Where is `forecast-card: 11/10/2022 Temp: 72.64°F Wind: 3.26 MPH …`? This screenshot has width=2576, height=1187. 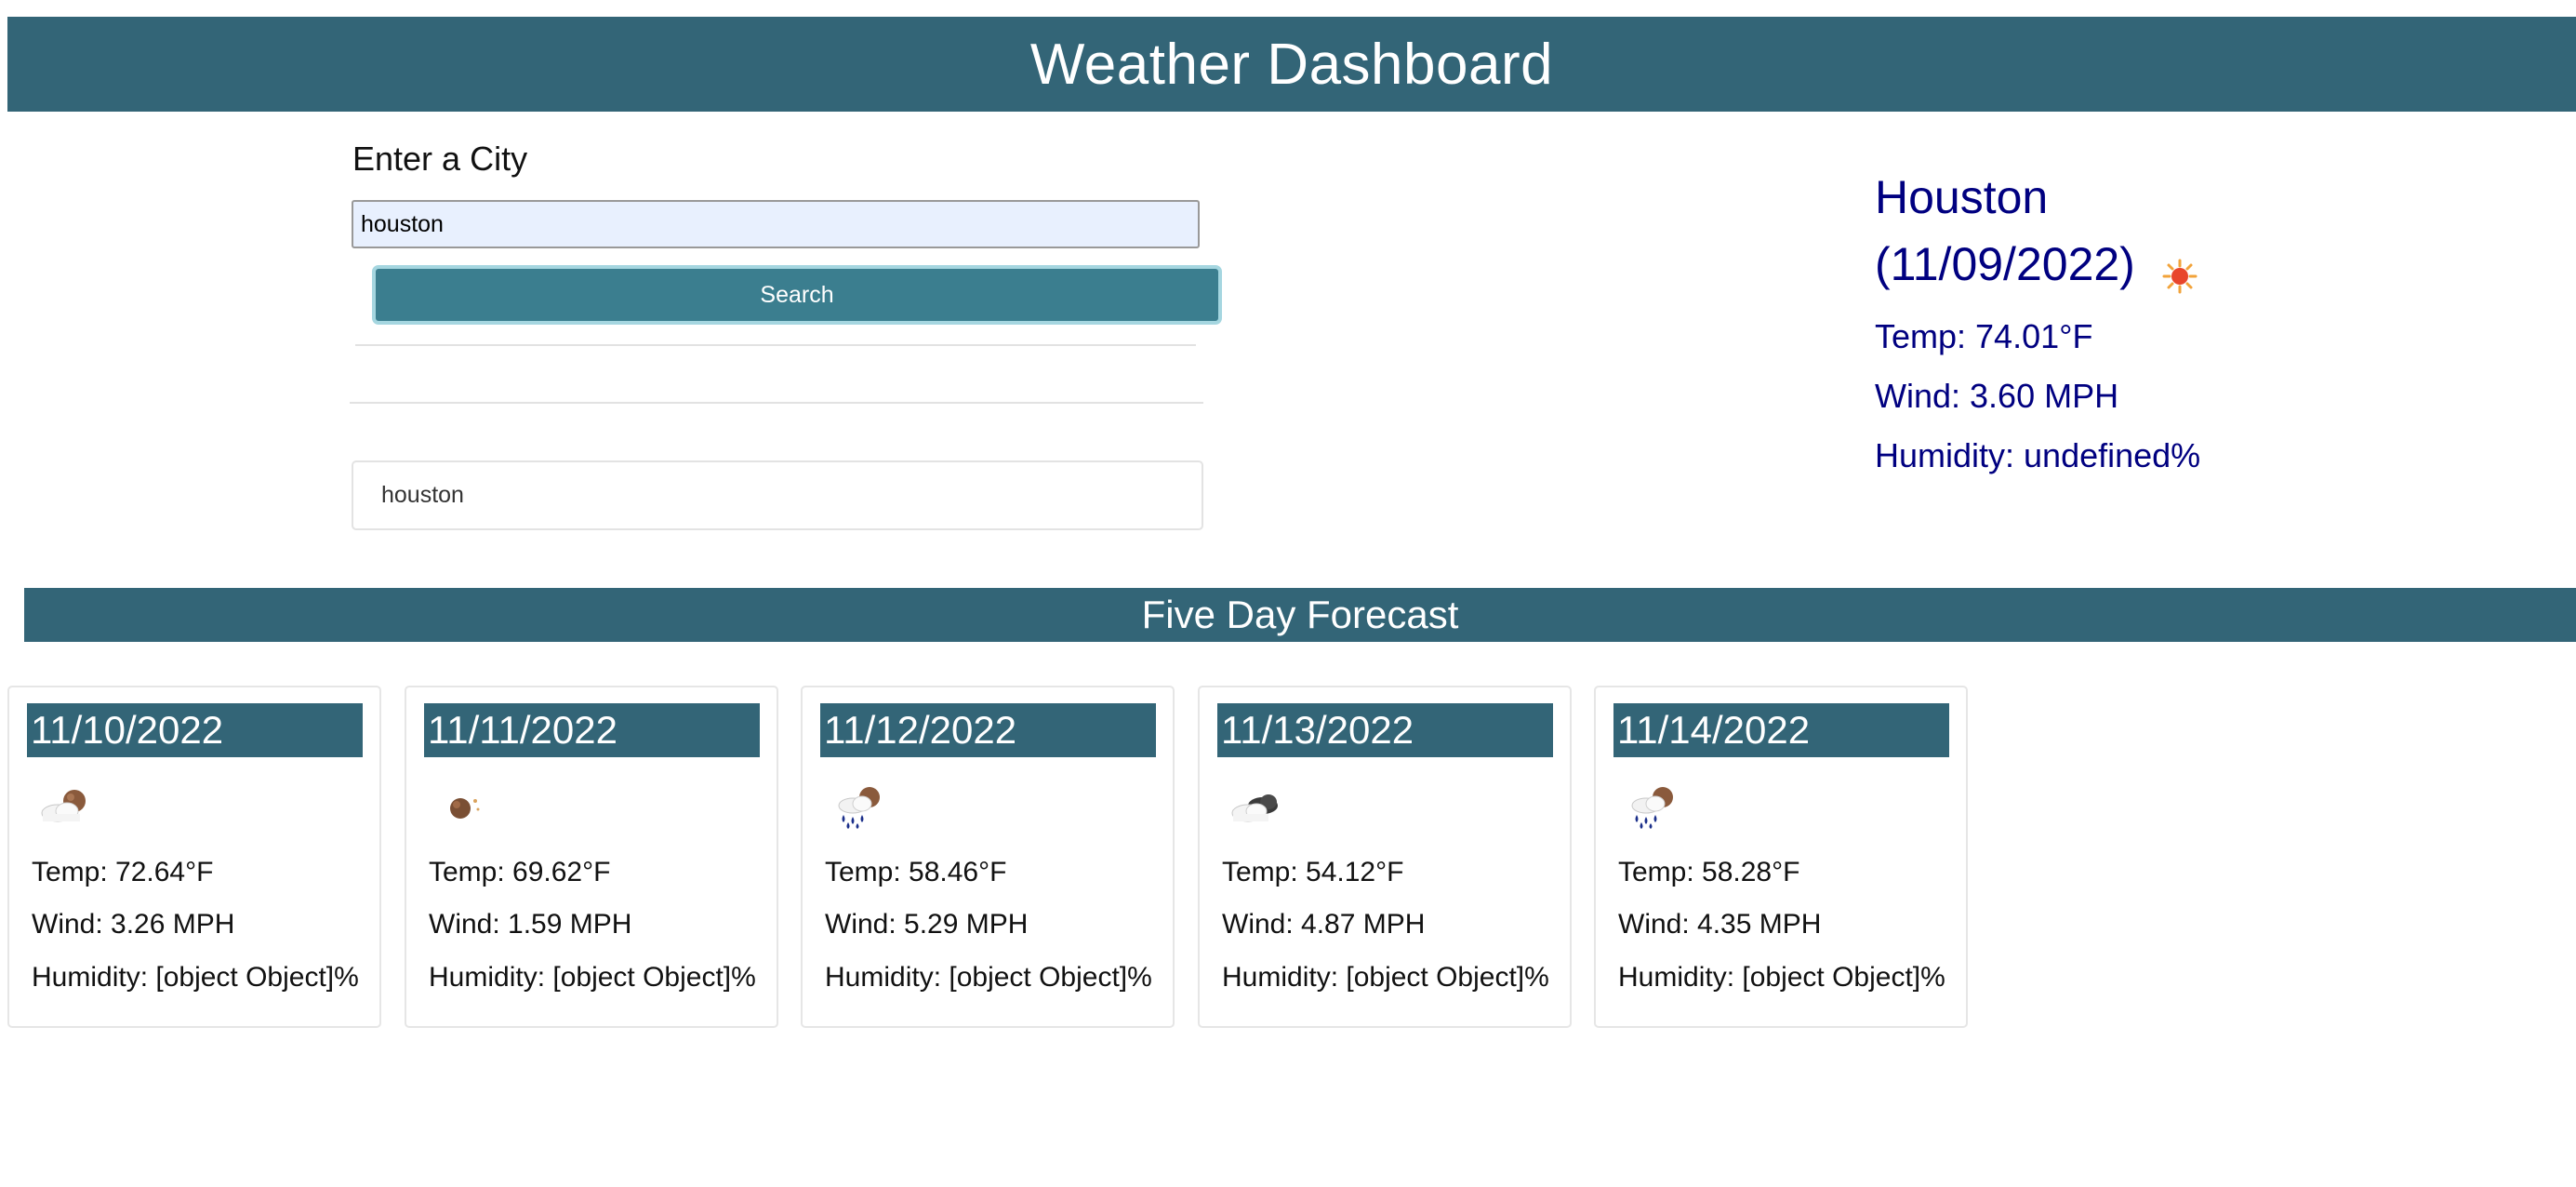 forecast-card: 11/10/2022 Temp: 72.64°F Wind: 3.26 MPH … is located at coordinates (194, 857).